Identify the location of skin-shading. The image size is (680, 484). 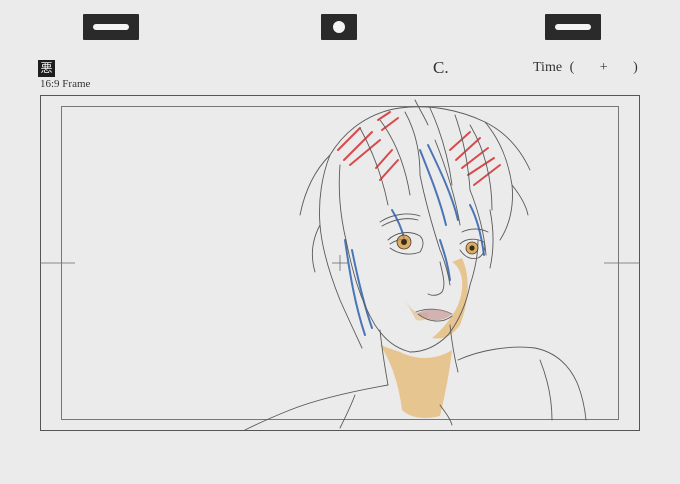
(424, 338).